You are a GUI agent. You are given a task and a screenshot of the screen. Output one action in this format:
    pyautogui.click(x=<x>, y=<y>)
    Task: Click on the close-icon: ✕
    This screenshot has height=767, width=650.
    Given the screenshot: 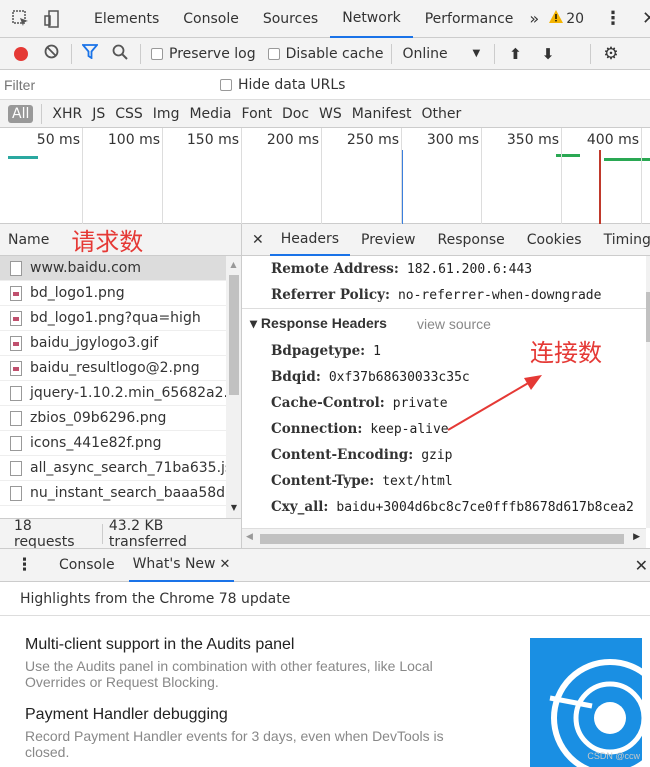 What is the action you would take?
    pyautogui.click(x=225, y=564)
    